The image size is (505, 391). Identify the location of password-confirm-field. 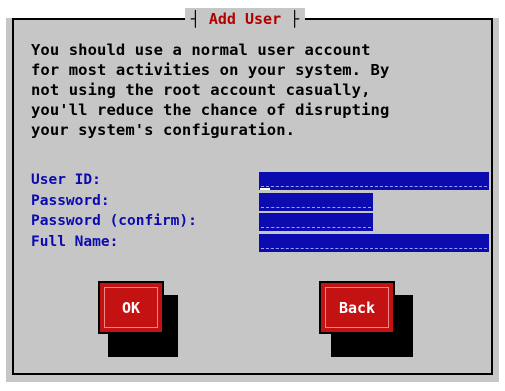
(316, 222).